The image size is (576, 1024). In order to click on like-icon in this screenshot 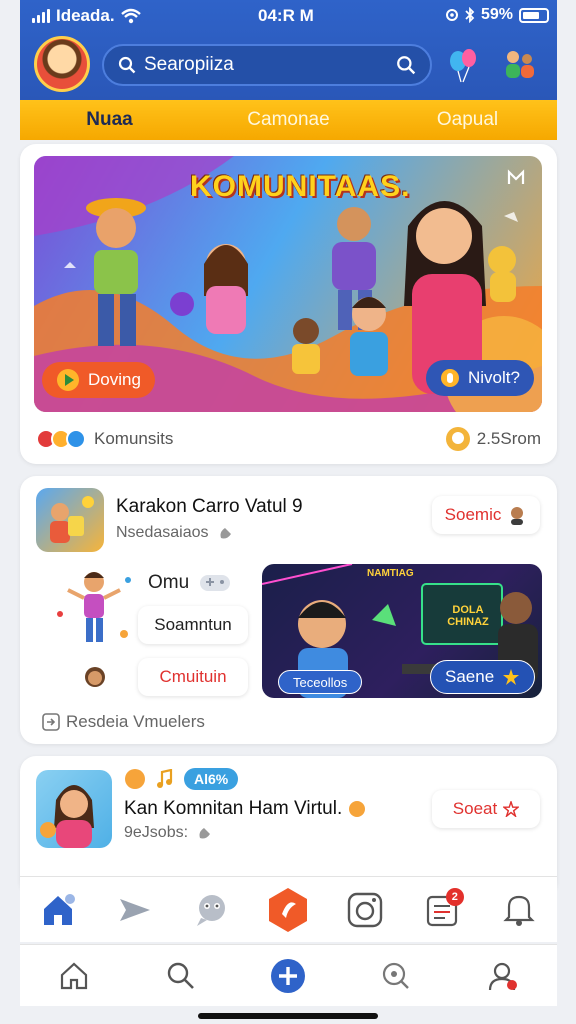, I will do `click(76, 439)`.